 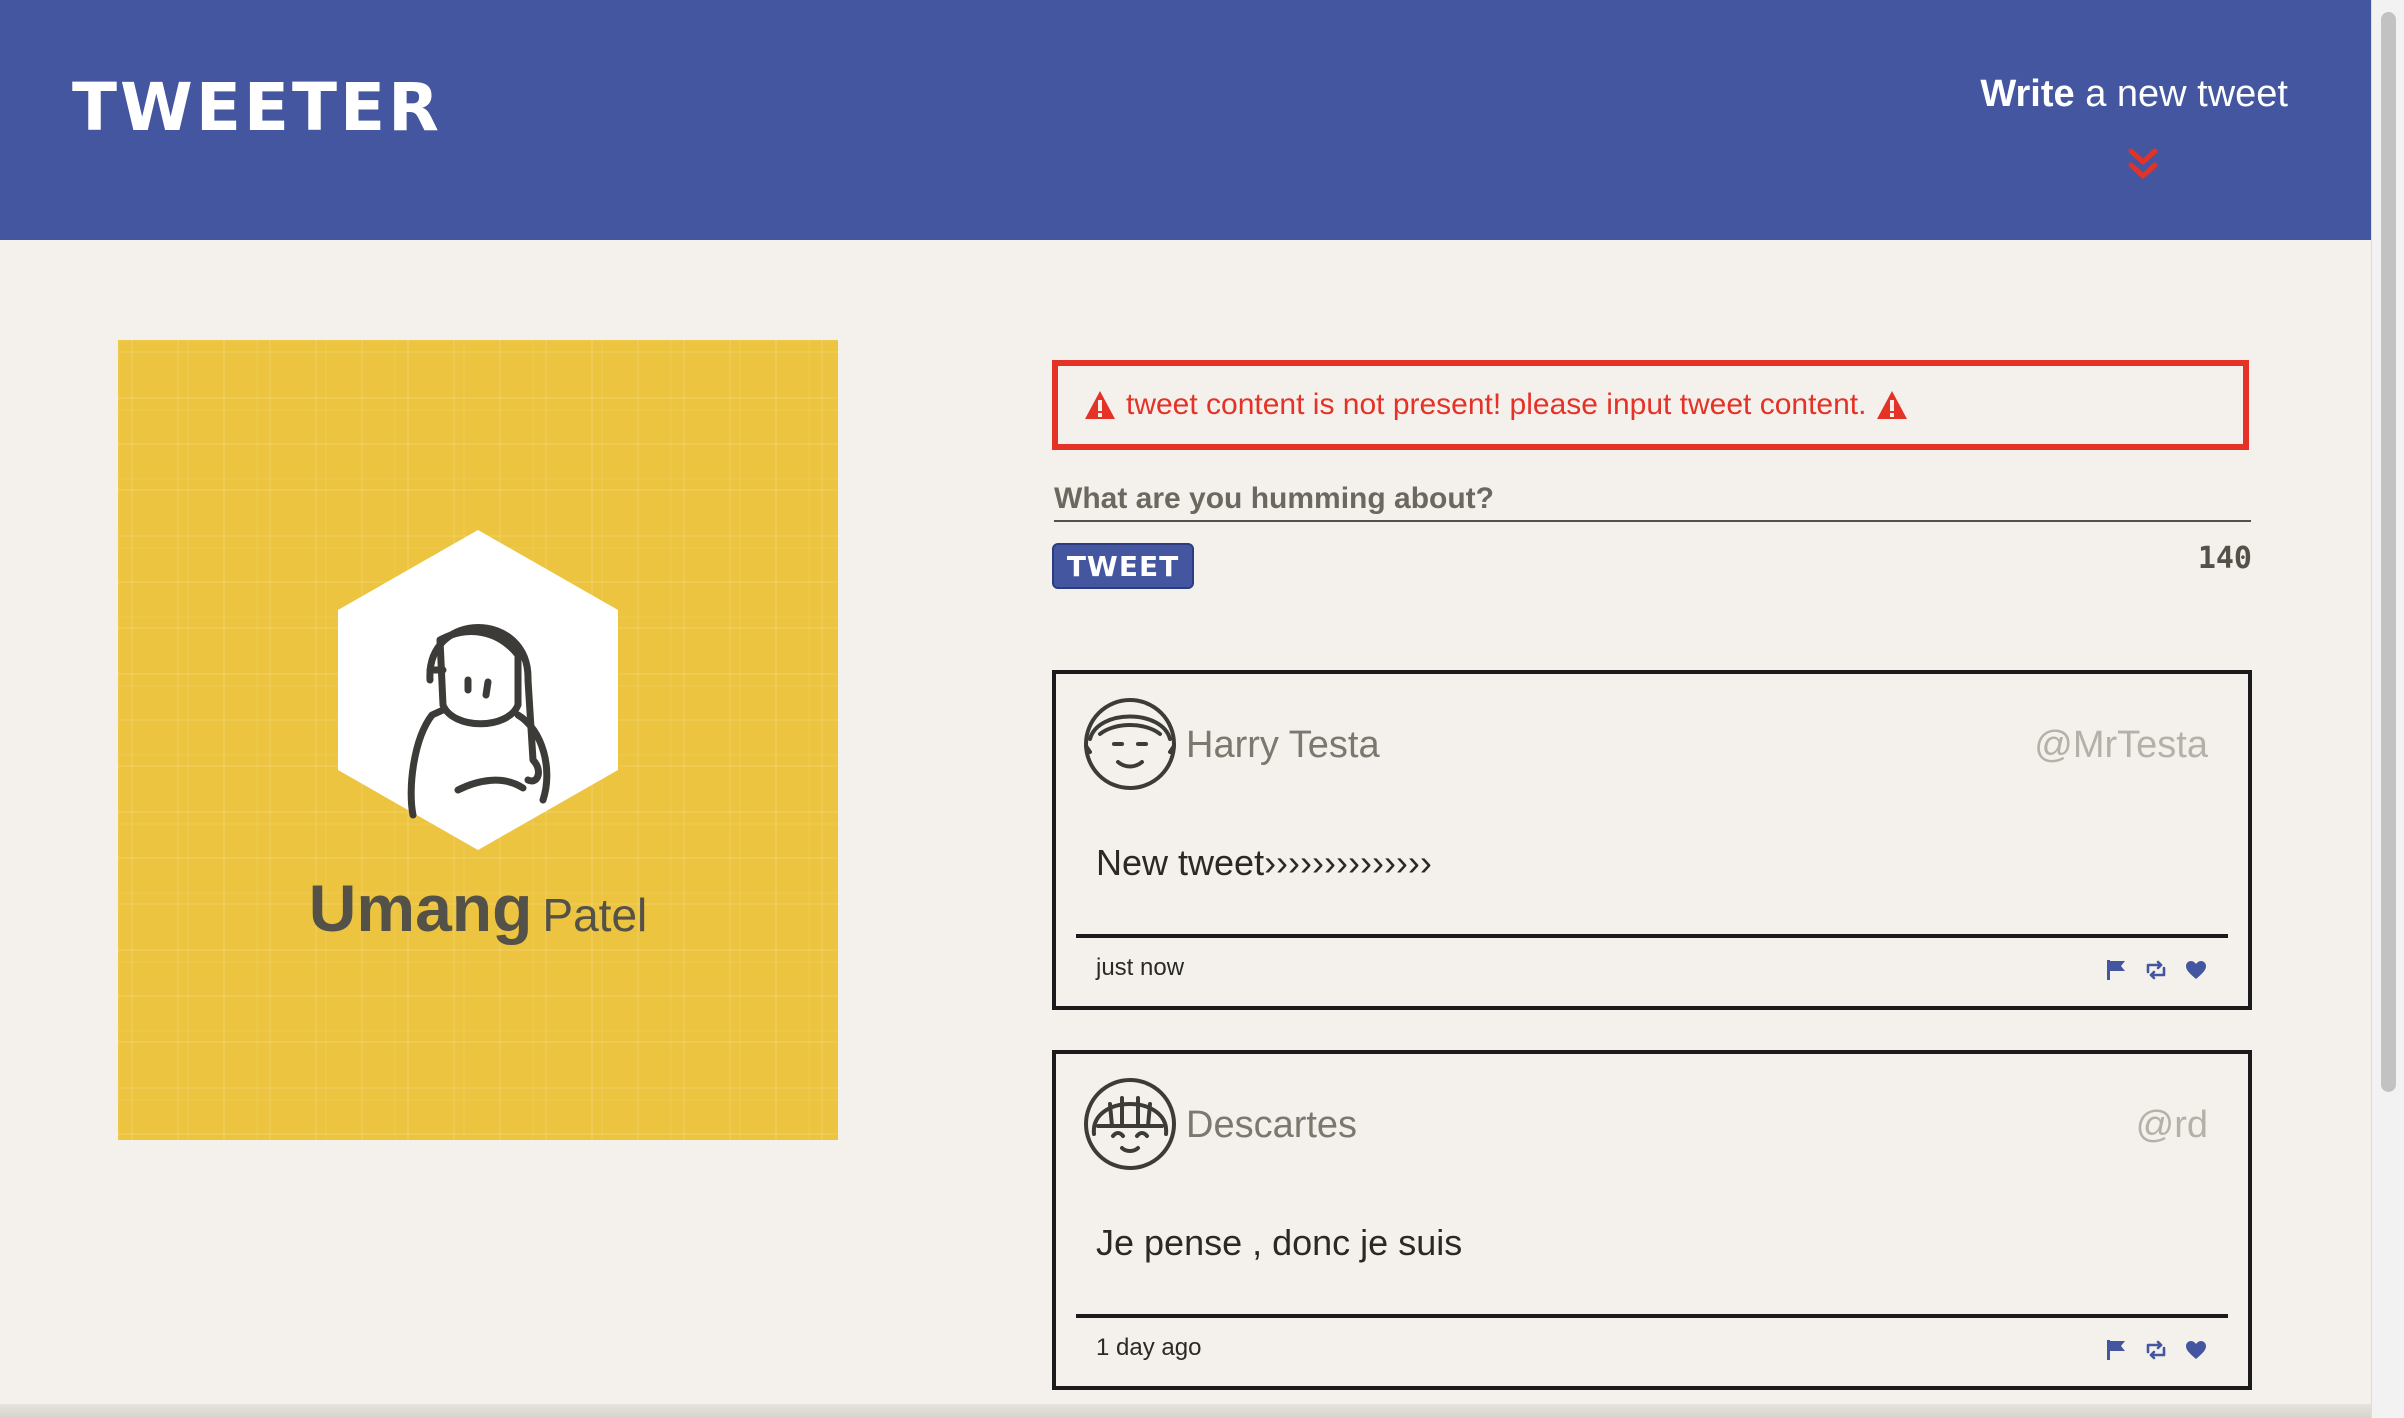 I want to click on profile-name: Umang Patel, so click(x=478, y=908).